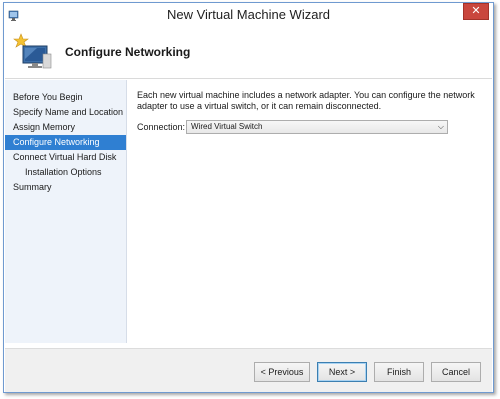 The image size is (500, 399). I want to click on finish-button: Finish, so click(399, 372).